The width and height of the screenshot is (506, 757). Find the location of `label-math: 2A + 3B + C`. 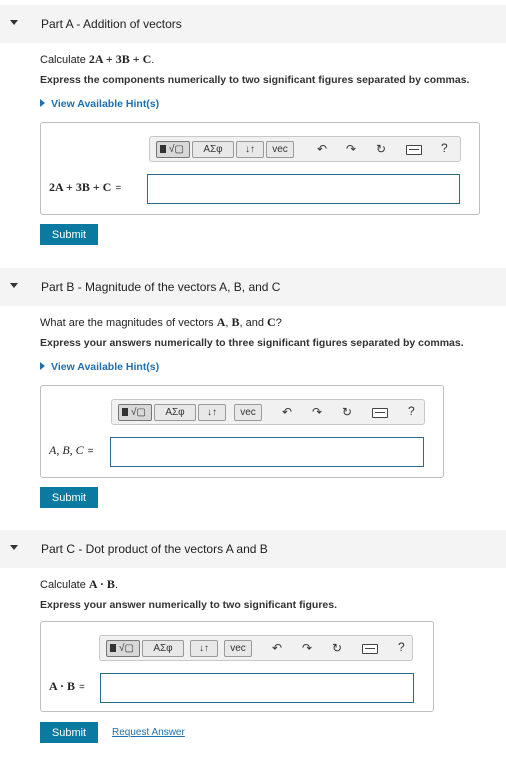

label-math: 2A + 3B + C is located at coordinates (80, 187).